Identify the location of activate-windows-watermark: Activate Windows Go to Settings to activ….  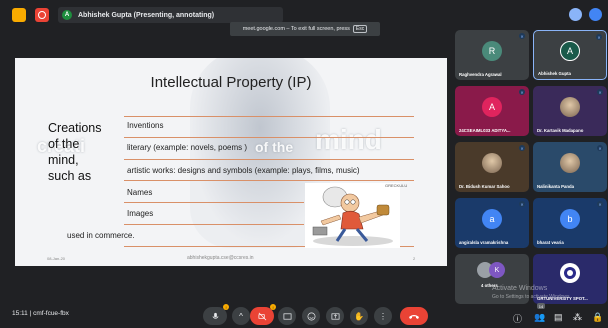
(531, 293).